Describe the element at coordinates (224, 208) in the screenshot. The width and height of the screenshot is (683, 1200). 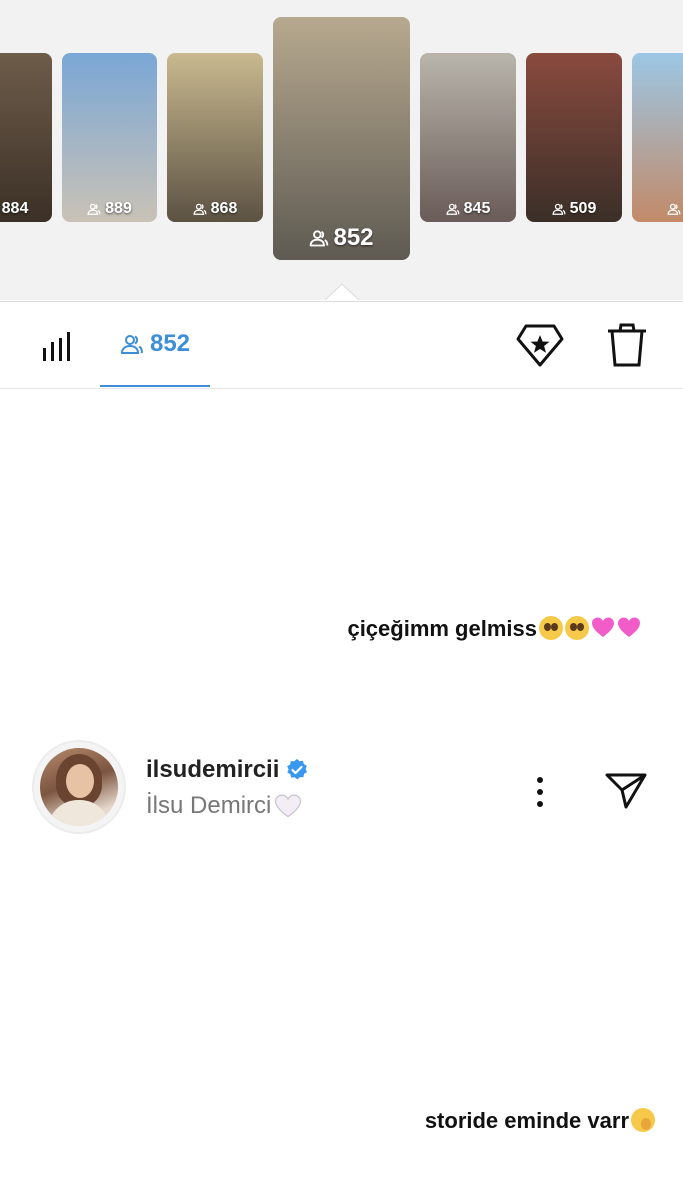
I see `viewer-count-text: 868` at that location.